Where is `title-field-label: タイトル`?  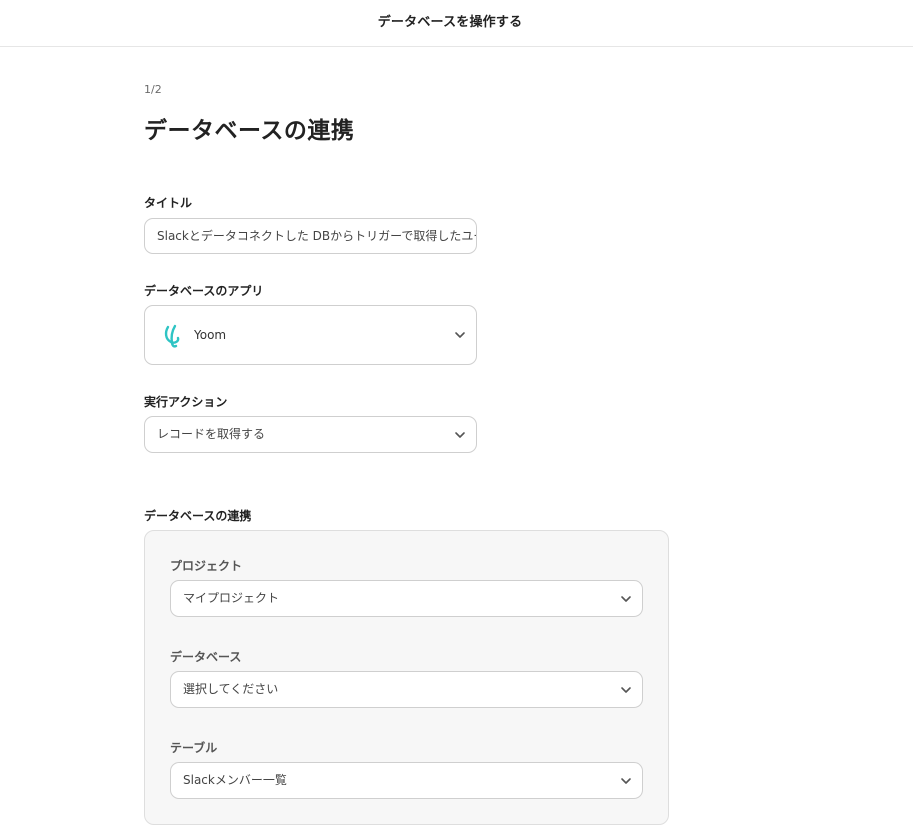
title-field-label: タイトル is located at coordinates (168, 203).